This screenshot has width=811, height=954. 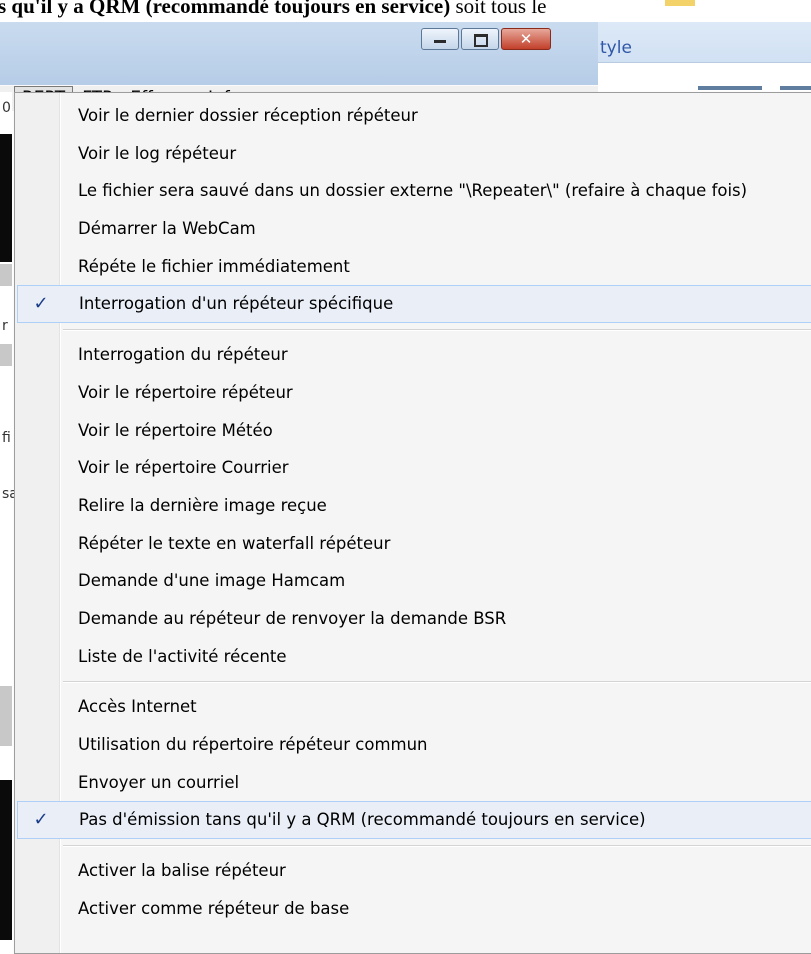 What do you see at coordinates (413, 909) in the screenshot?
I see `menu-item: Activer comme répéteur de base` at bounding box center [413, 909].